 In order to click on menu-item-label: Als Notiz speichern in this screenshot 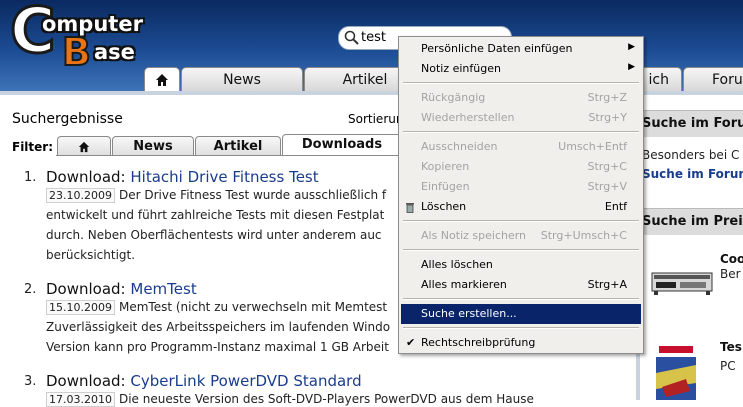, I will do `click(474, 235)`.